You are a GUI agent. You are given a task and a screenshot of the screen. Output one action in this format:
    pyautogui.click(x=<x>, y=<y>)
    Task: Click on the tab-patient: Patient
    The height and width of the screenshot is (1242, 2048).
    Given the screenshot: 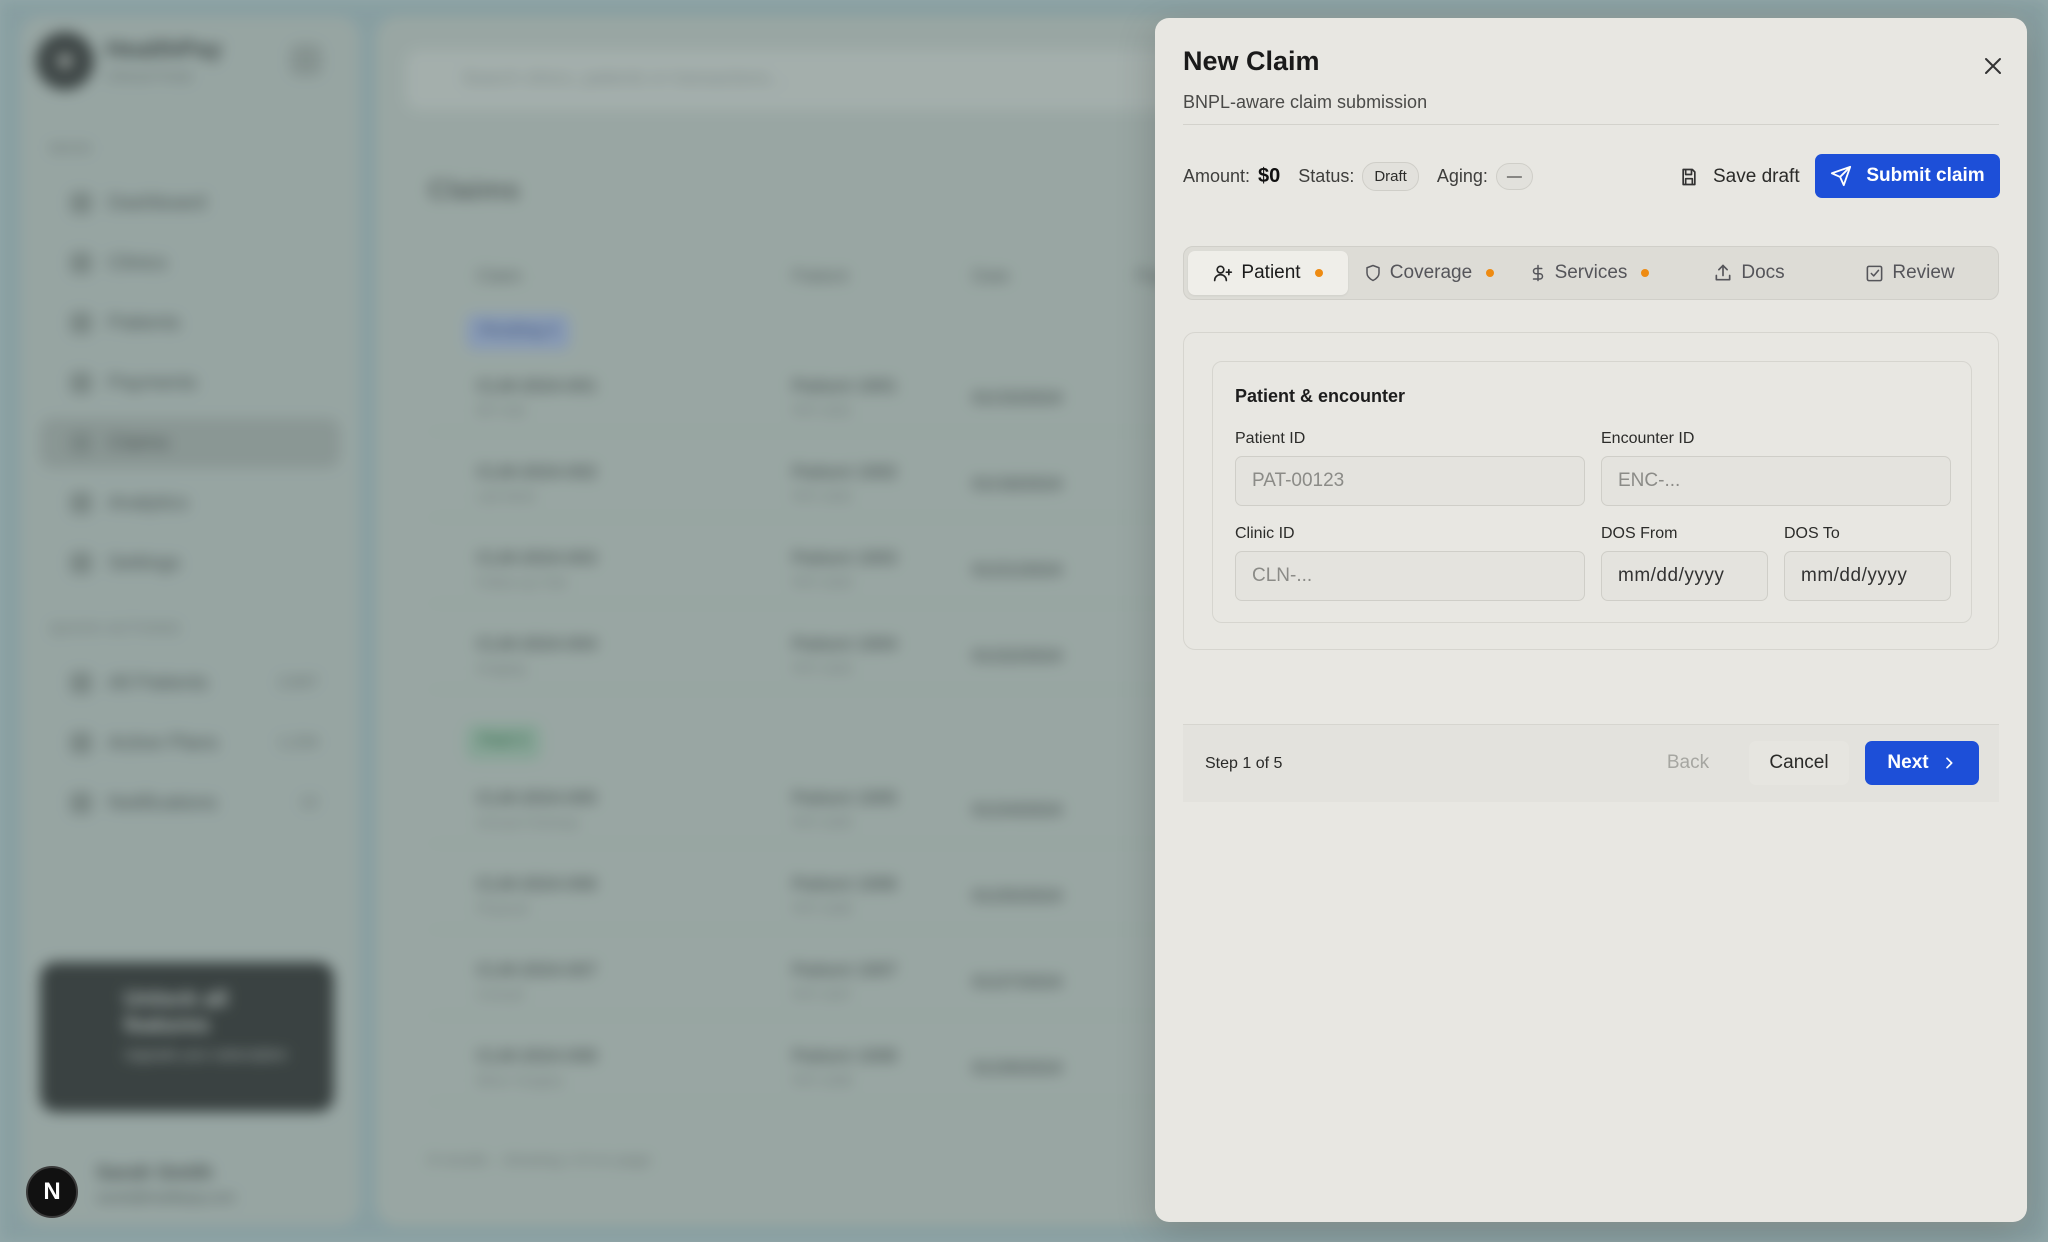 What is the action you would take?
    pyautogui.click(x=1268, y=273)
    